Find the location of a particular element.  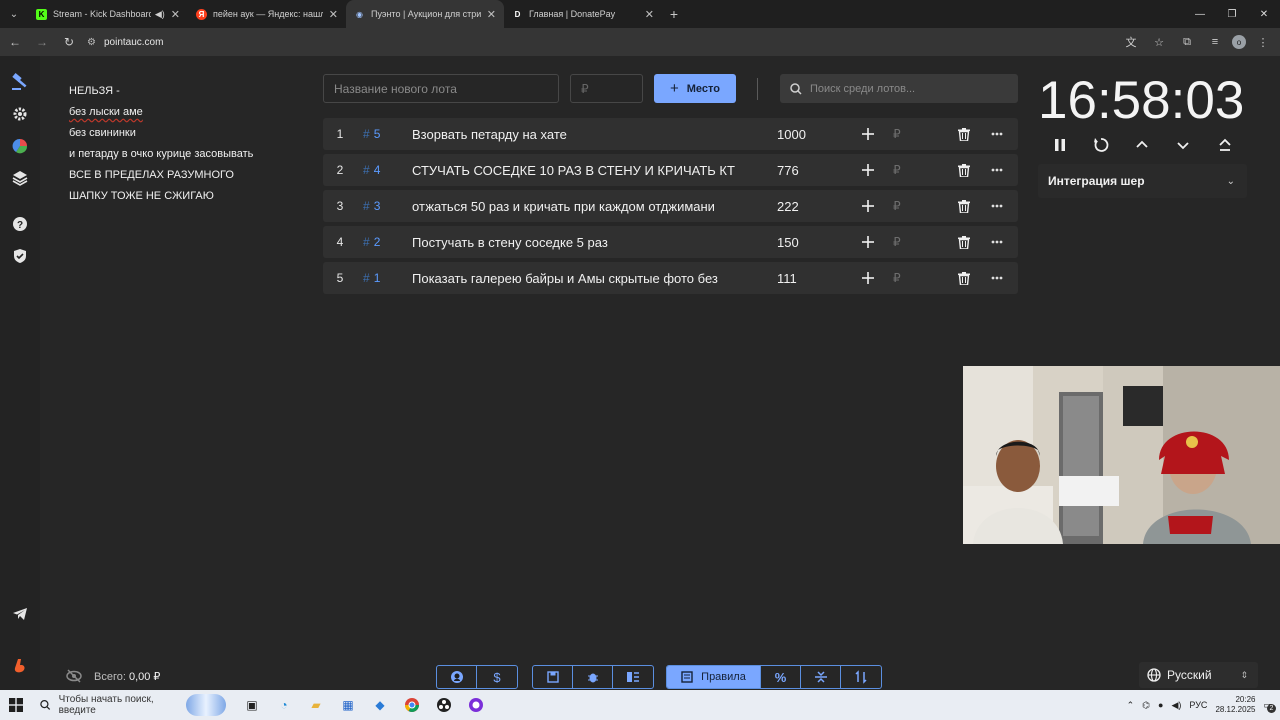

audio-icon: ◀) is located at coordinates (160, 14).